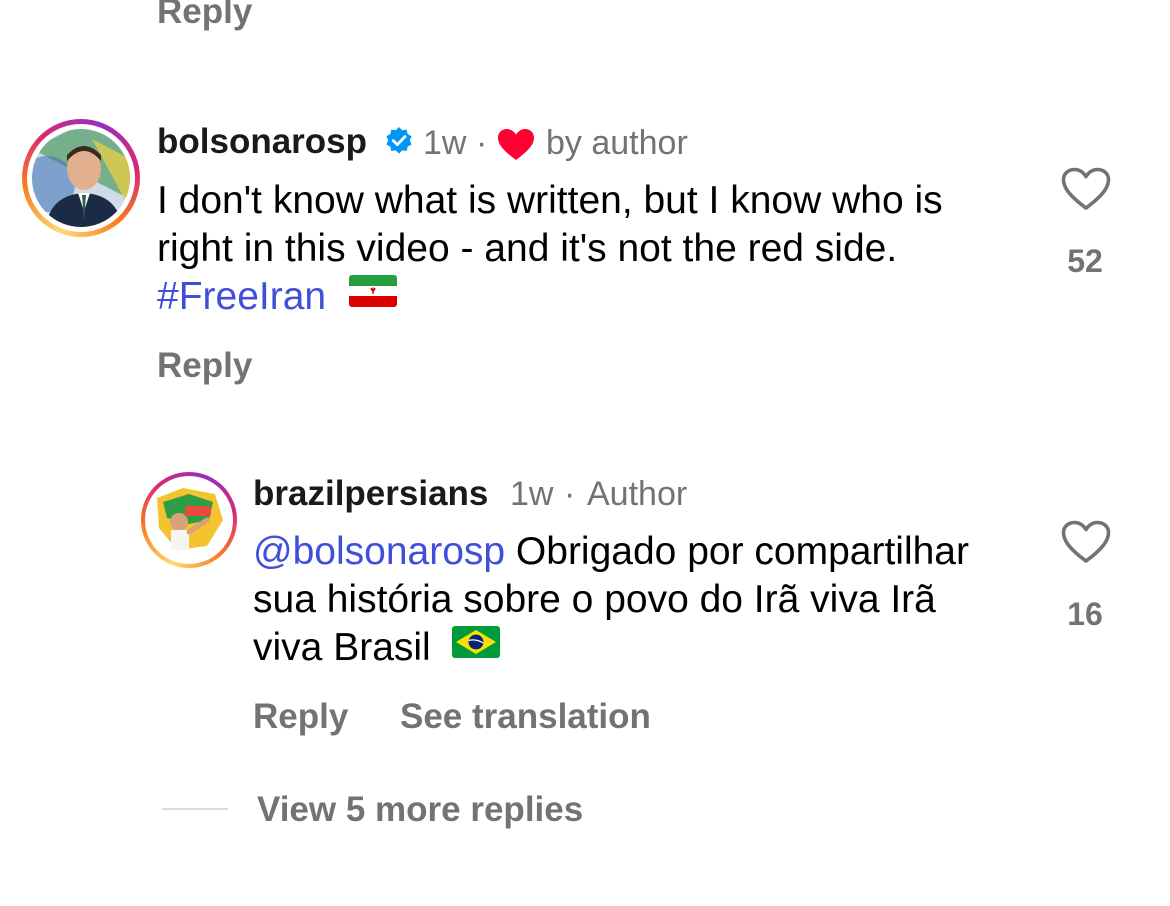  What do you see at coordinates (637, 494) in the screenshot?
I see `author-label: Author` at bounding box center [637, 494].